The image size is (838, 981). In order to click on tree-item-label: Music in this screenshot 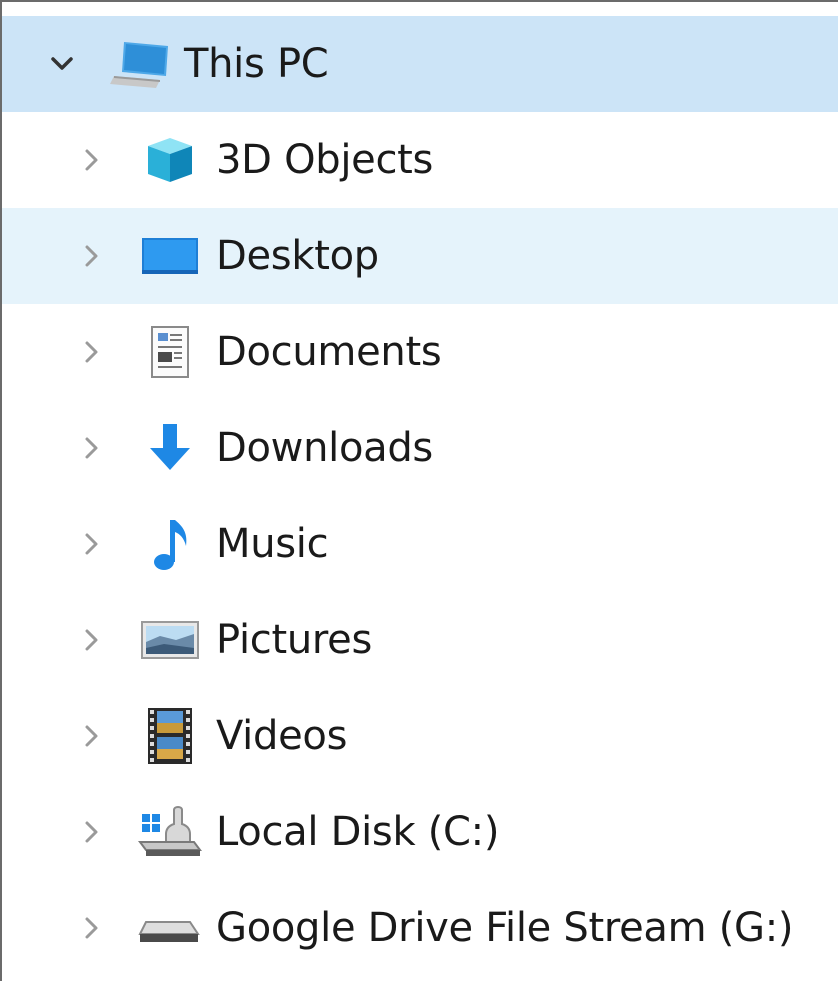, I will do `click(272, 544)`.